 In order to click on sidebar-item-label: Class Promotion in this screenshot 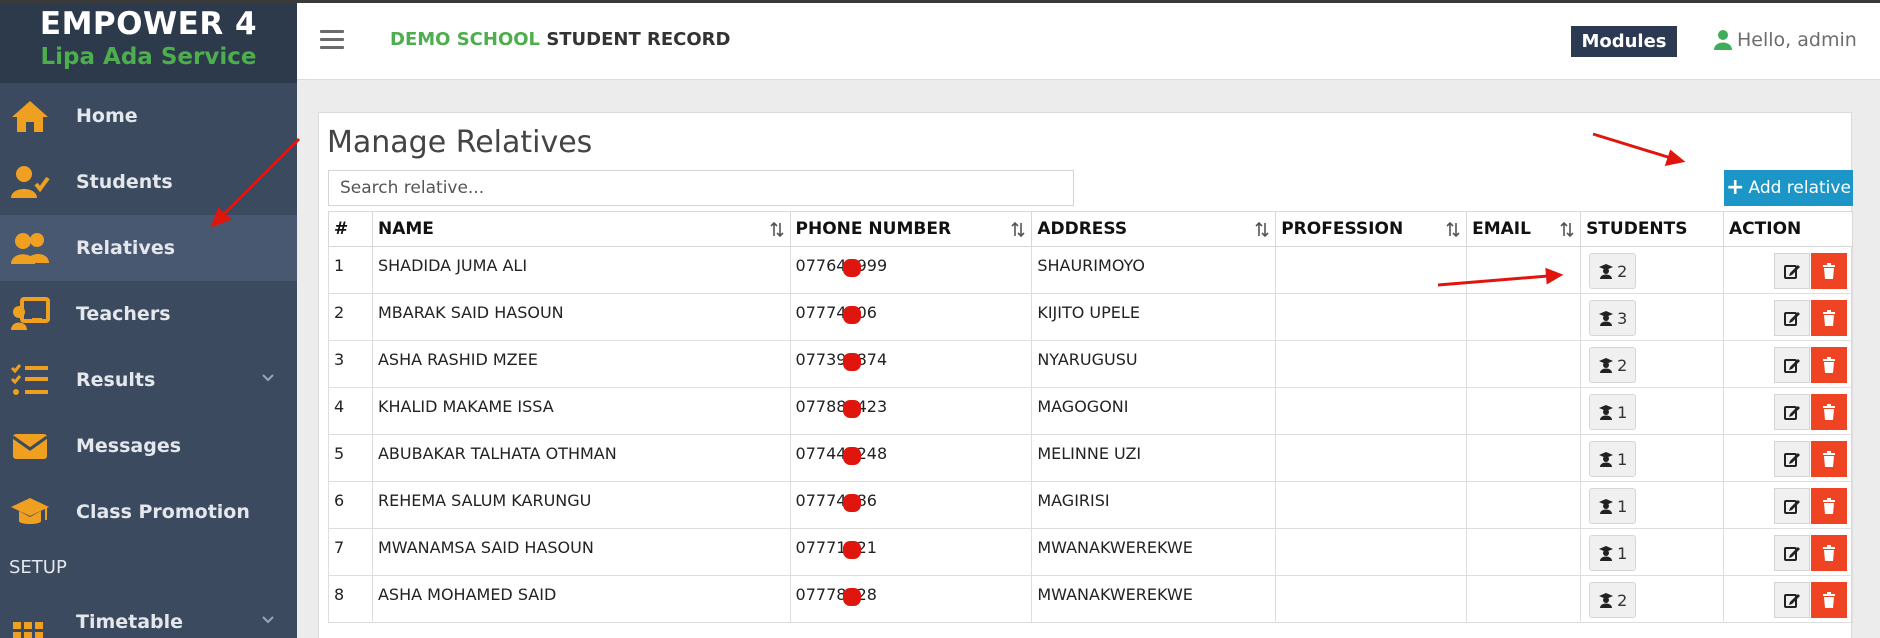, I will do `click(163, 512)`.